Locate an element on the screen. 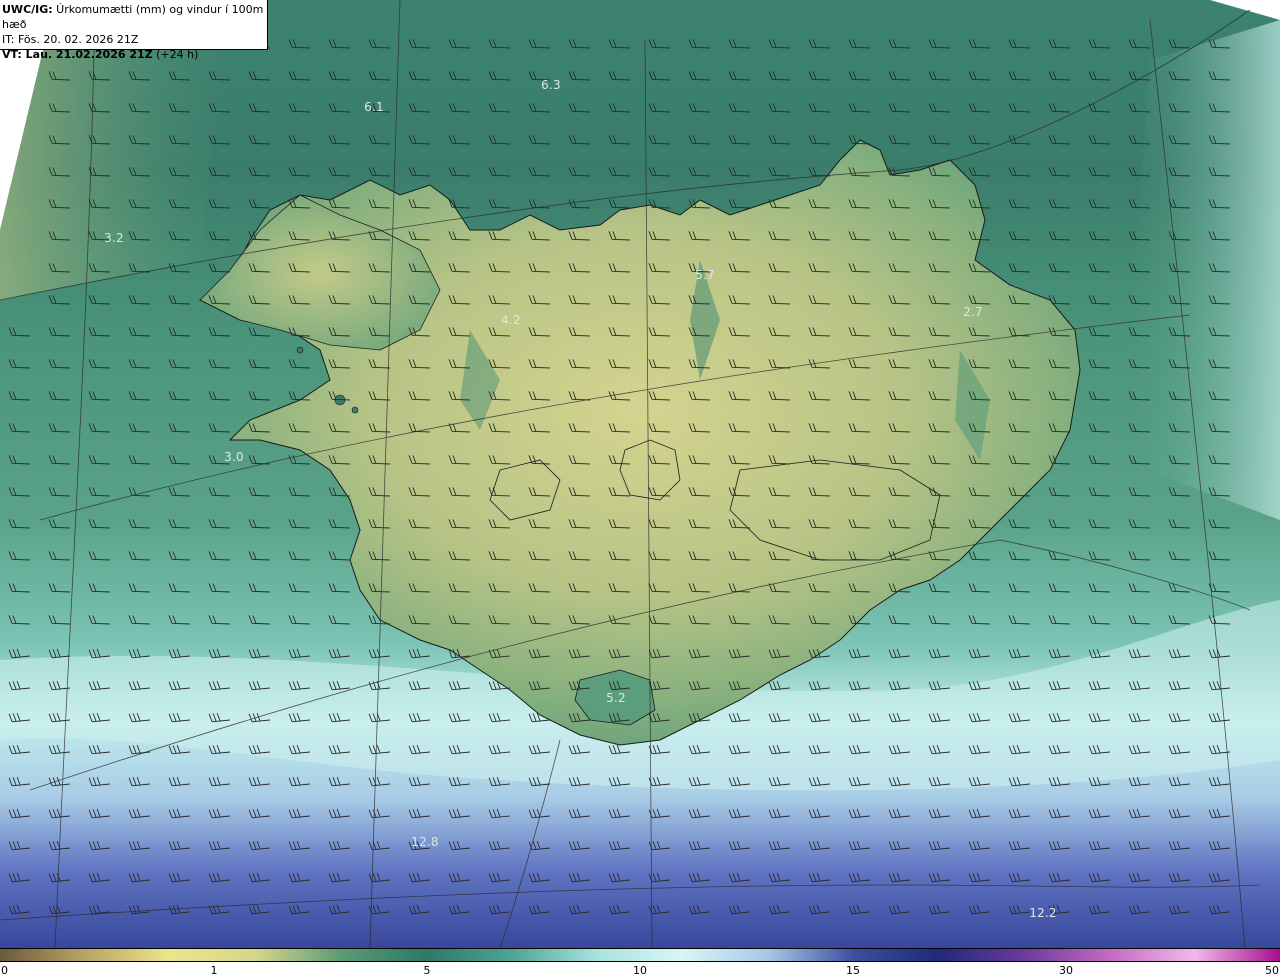 The width and height of the screenshot is (1280, 978). header-valid-time: VT: Lau. 21.02.2026 21Z (+24 h) is located at coordinates (100, 54).